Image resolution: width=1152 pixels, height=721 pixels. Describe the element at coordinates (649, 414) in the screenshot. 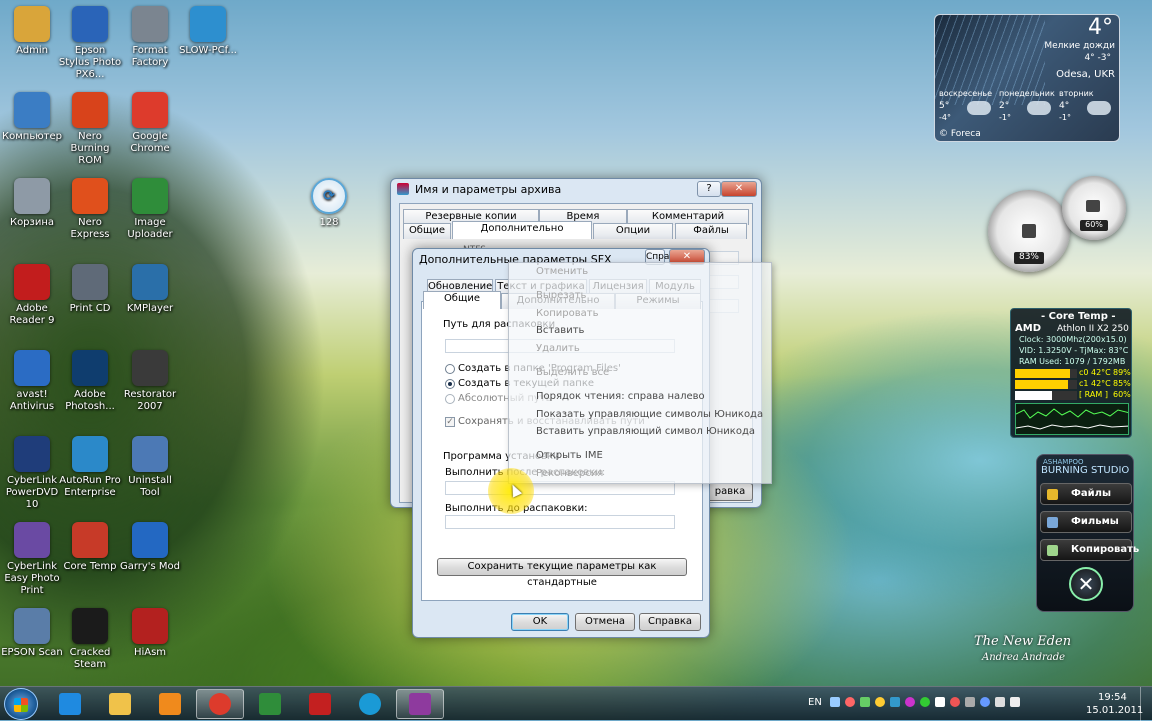

I see `context-menu-item: Показать управляющие символы Юникода` at that location.